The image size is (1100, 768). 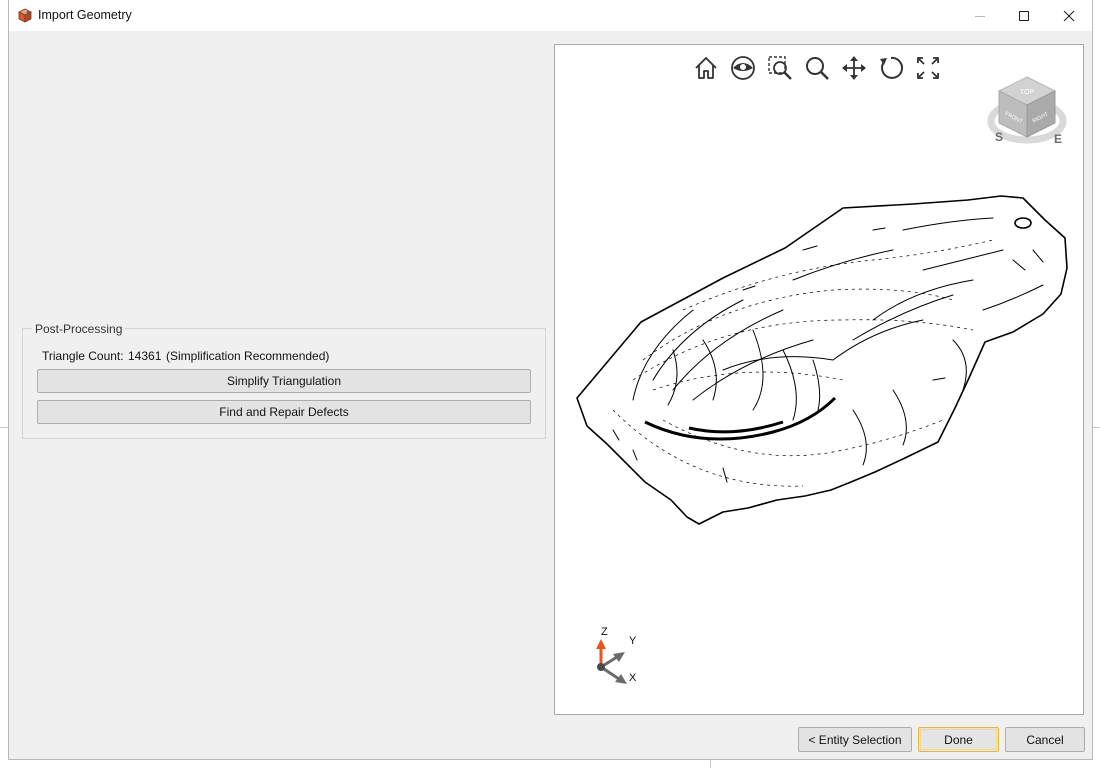 What do you see at coordinates (85, 15) in the screenshot?
I see `window-title: Import Geometry` at bounding box center [85, 15].